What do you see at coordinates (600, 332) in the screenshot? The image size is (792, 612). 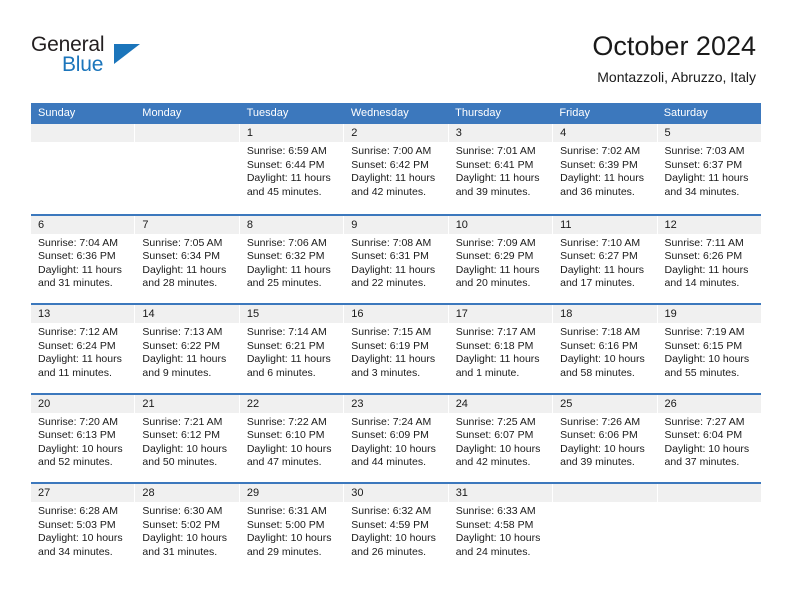 I see `sunrise-text: Sunrise: 7:18 AM` at bounding box center [600, 332].